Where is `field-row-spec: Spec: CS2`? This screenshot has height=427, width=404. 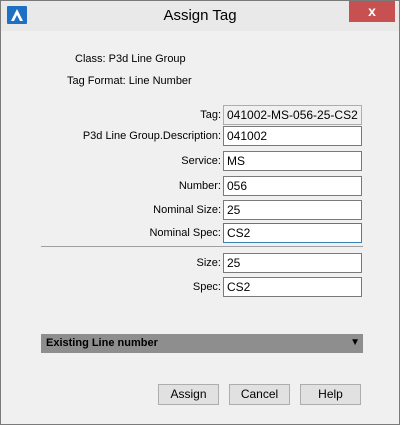
field-row-spec: Spec: CS2 is located at coordinates (200, 287).